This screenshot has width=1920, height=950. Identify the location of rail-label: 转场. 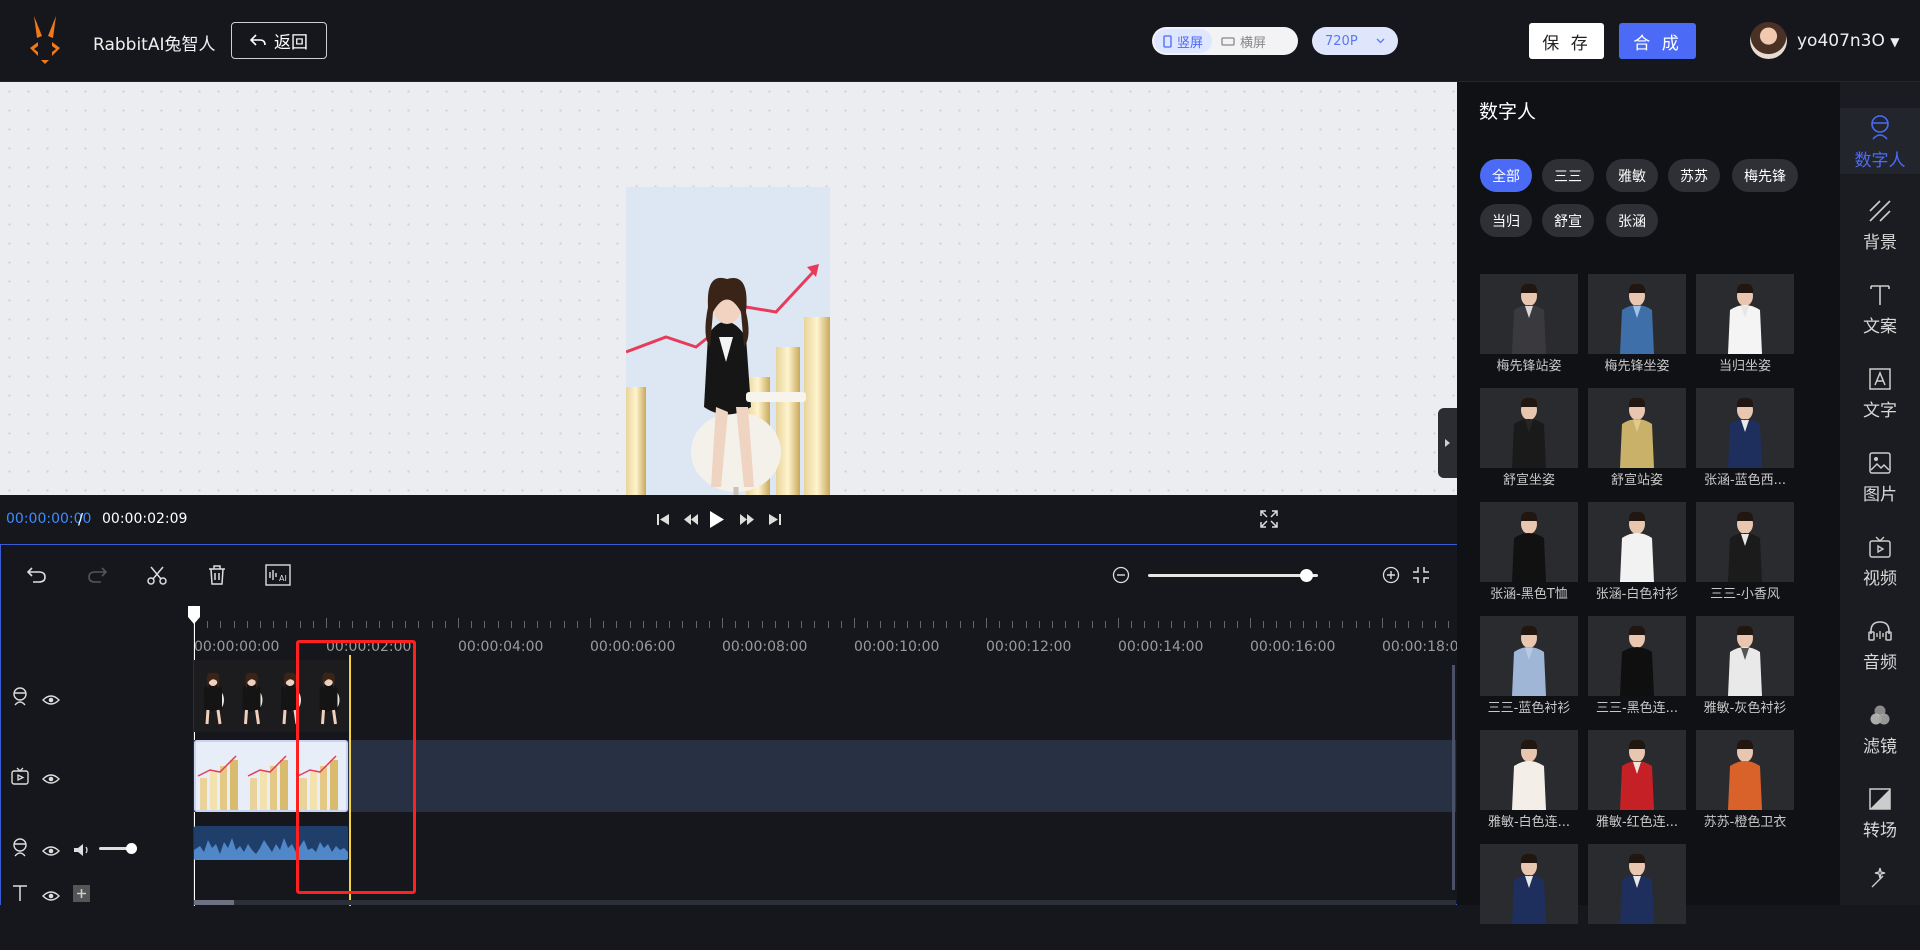
(1880, 830).